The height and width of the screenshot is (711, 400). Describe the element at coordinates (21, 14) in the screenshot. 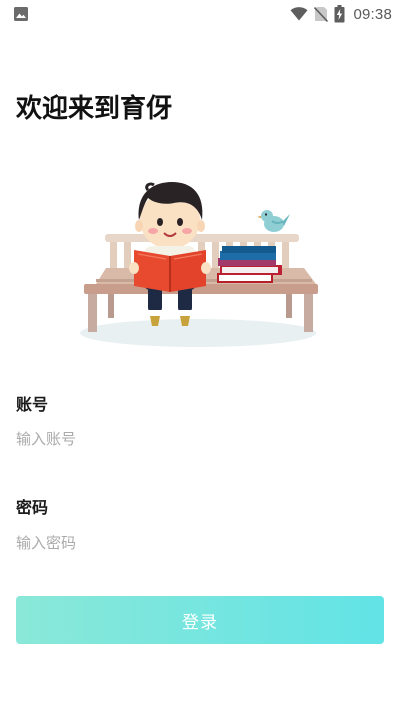

I see `image-icon` at that location.